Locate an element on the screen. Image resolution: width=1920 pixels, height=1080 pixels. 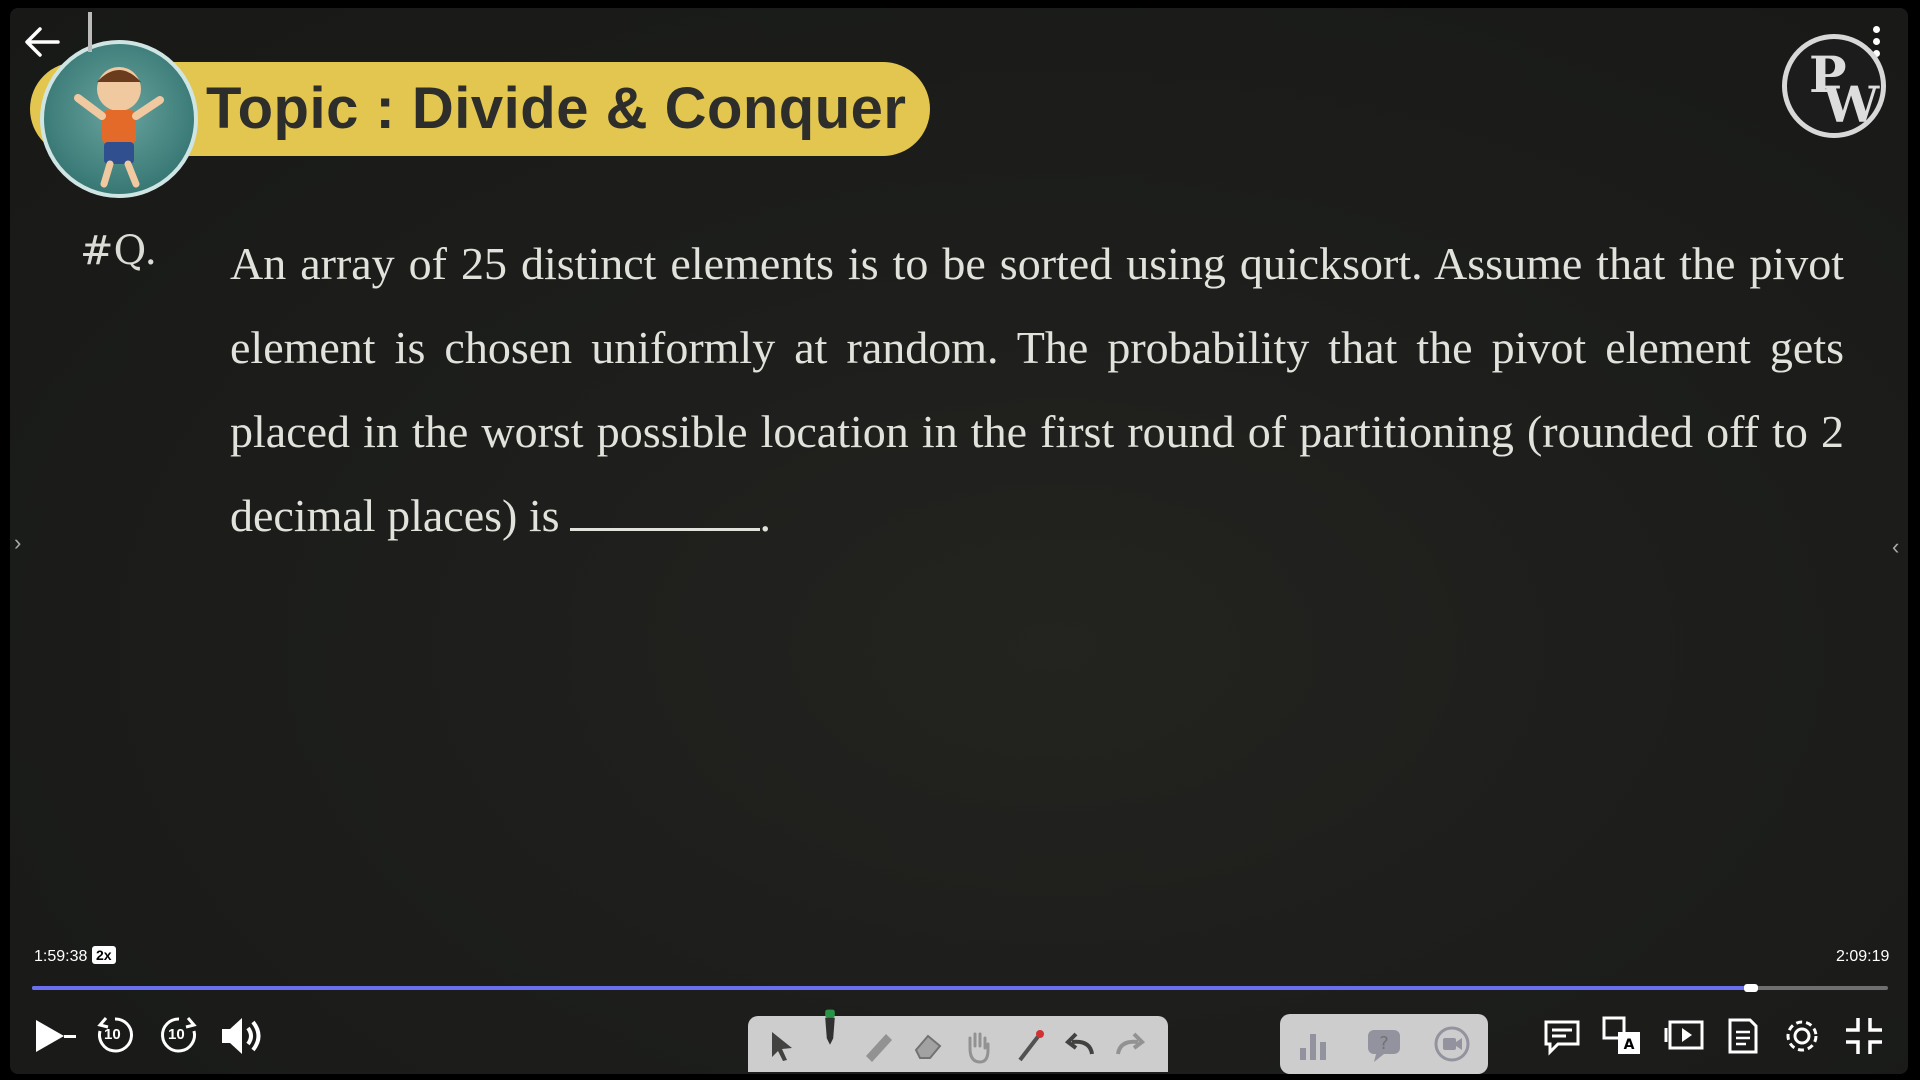
drawing-toolbar is located at coordinates (958, 1040).